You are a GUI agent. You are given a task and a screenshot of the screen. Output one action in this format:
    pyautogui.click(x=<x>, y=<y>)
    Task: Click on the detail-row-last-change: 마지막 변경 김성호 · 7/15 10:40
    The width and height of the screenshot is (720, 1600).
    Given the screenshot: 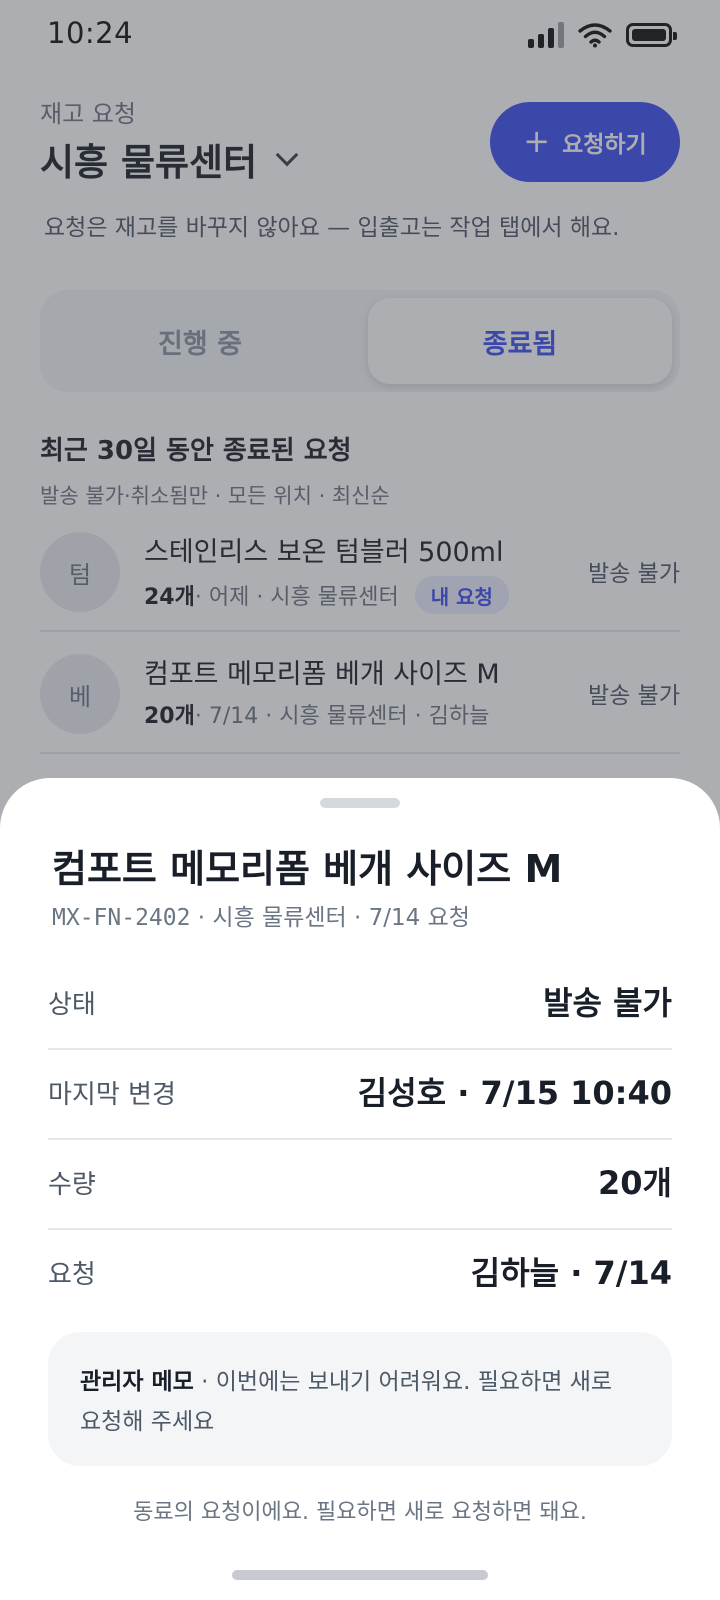 What is the action you would take?
    pyautogui.click(x=360, y=1095)
    